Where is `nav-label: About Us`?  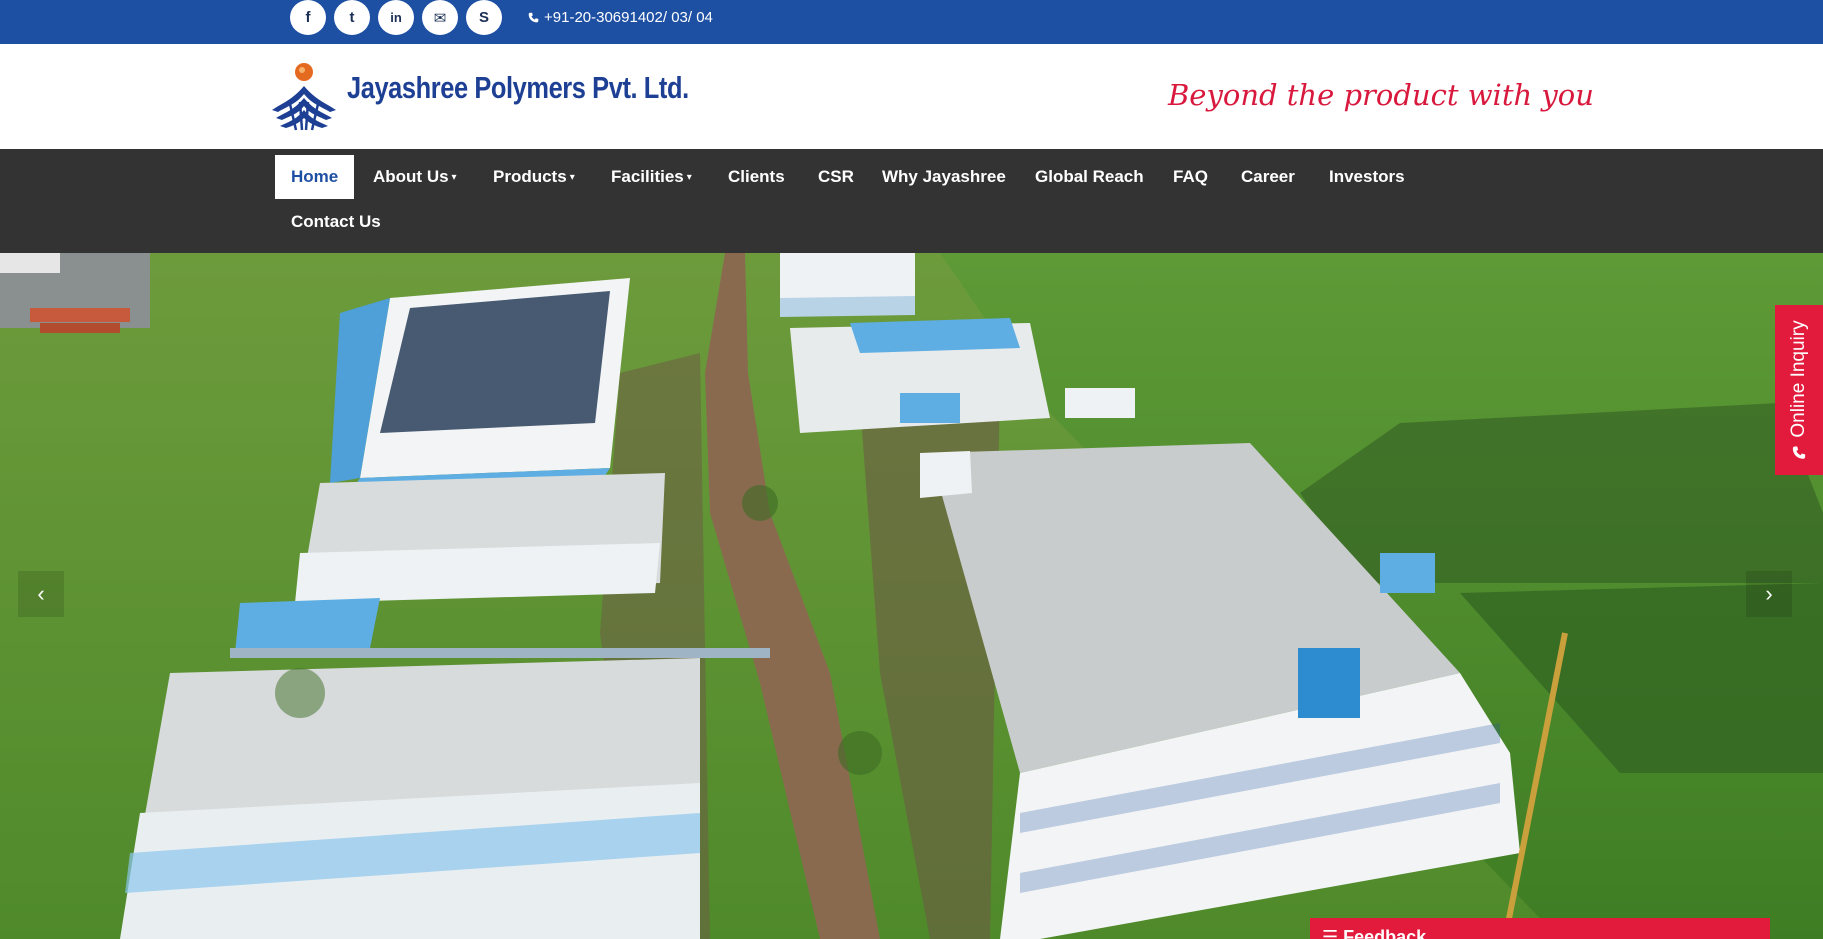
nav-label: About Us is located at coordinates (411, 176).